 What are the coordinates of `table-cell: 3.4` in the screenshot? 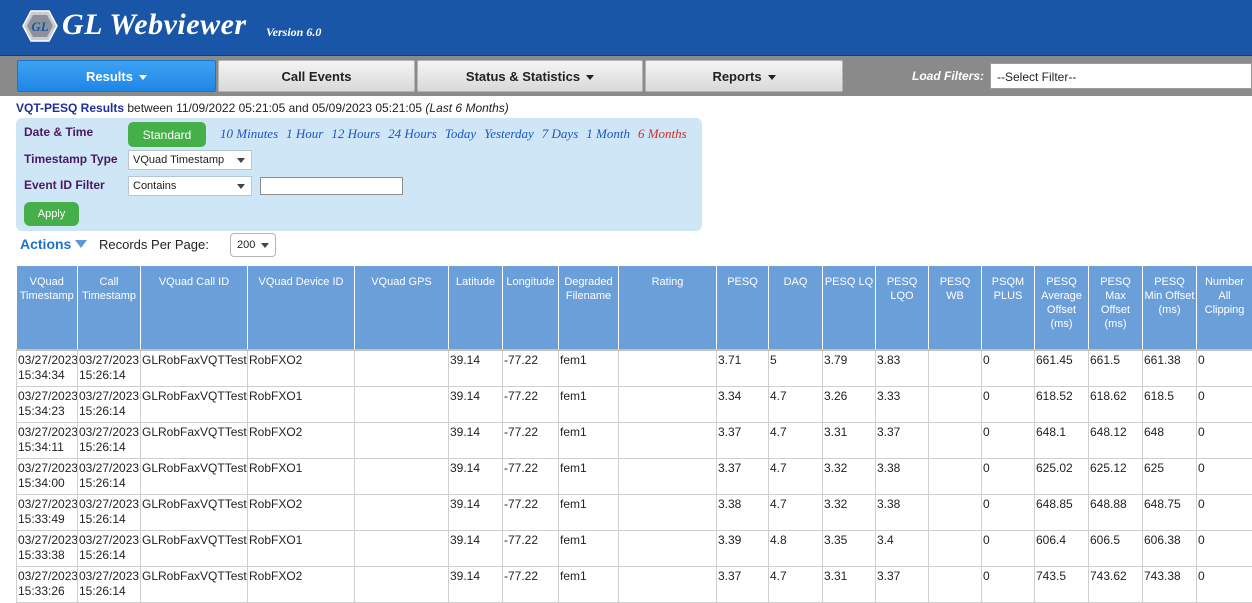 It's located at (902, 548).